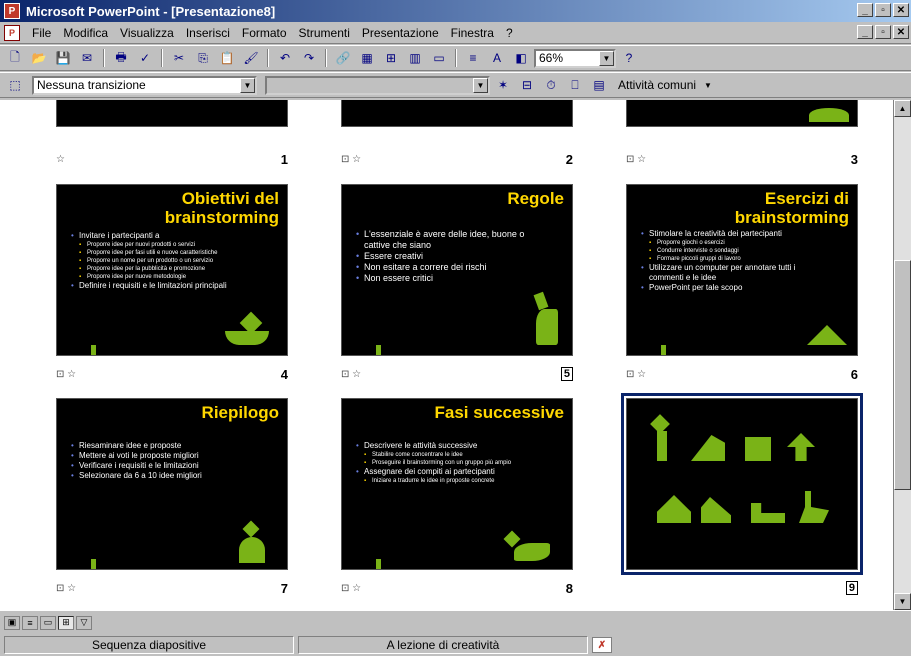  I want to click on spelling-status-icon: ✗, so click(602, 645).